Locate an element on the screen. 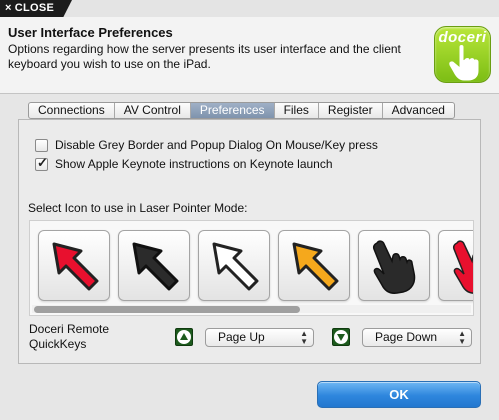  close-label: CLOSE is located at coordinates (34, 8).